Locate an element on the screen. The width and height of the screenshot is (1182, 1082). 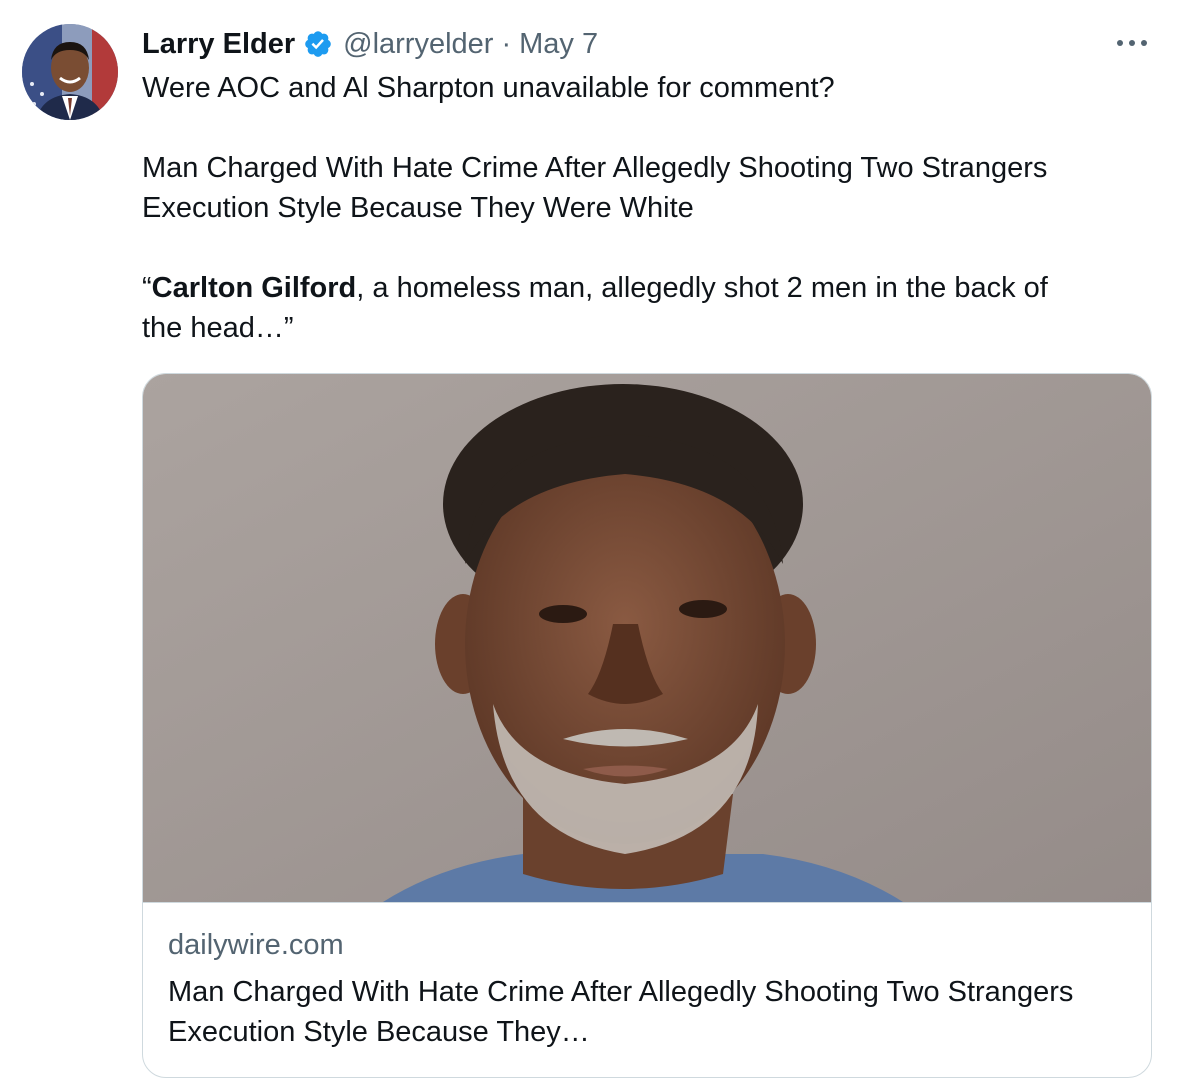
tweet-date: May 7 is located at coordinates (558, 44).